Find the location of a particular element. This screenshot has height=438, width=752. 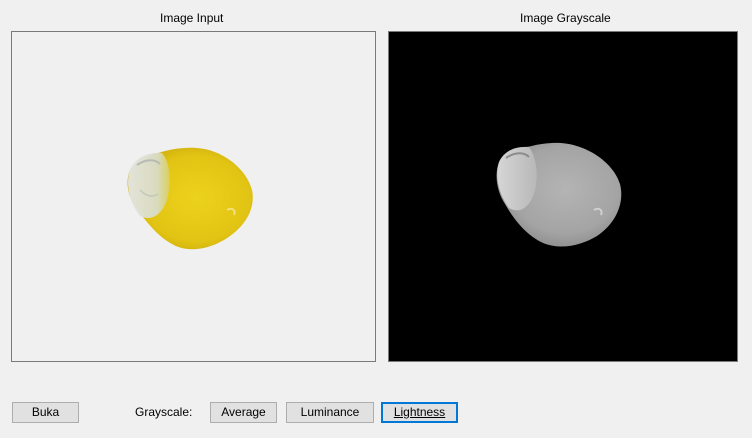

average-button: Average is located at coordinates (243, 412).